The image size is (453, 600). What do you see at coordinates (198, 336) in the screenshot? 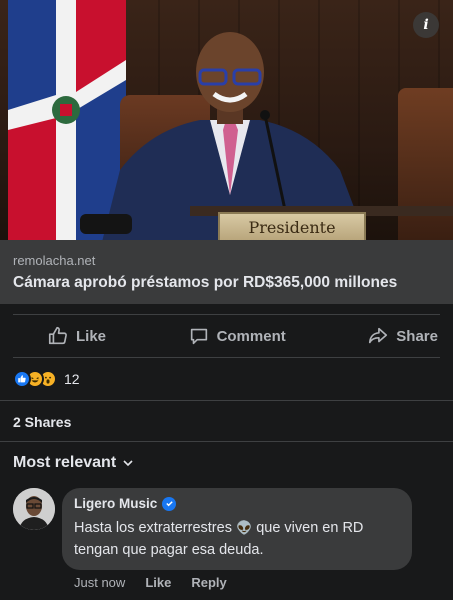
I see `comment-icon` at bounding box center [198, 336].